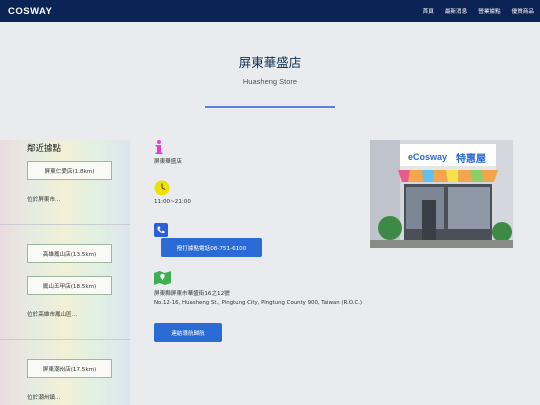 This screenshot has height=405, width=540. I want to click on nav-link-products: 優質商品, so click(523, 11).